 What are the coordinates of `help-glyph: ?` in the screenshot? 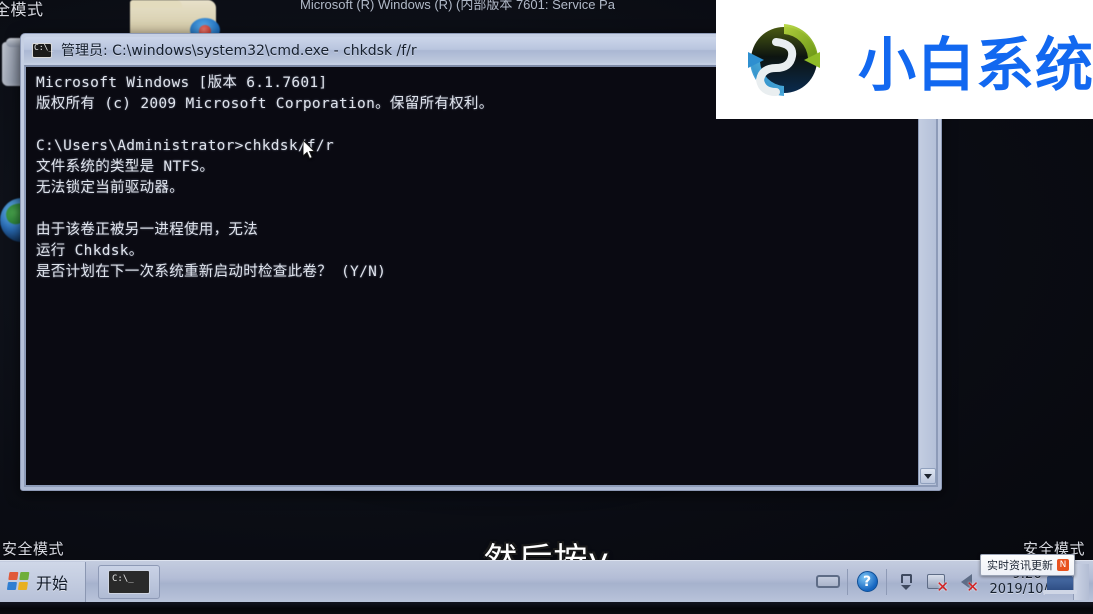 It's located at (867, 581).